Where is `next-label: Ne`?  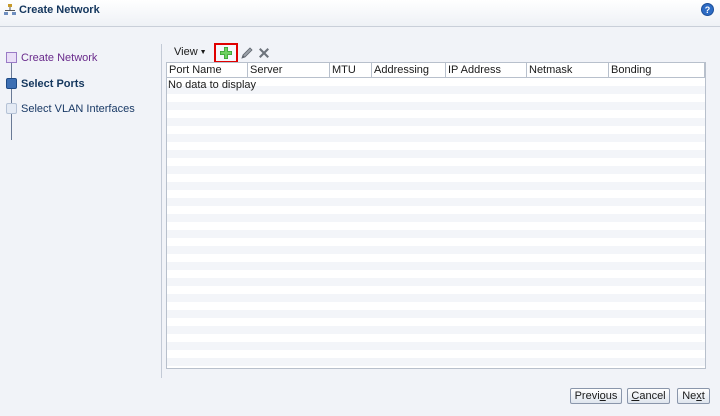 next-label: Ne is located at coordinates (689, 396).